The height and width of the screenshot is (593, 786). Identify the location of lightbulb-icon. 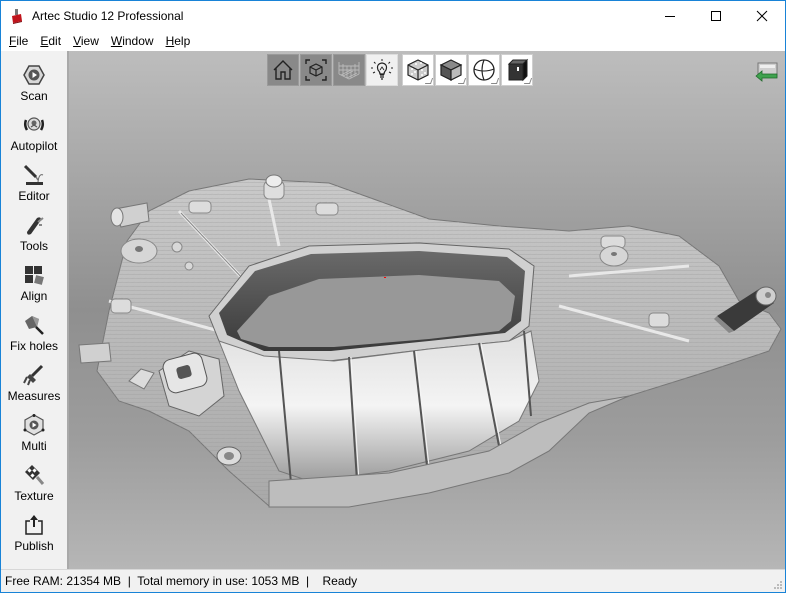
(382, 69).